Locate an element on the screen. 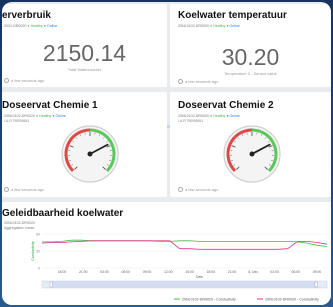  card-title: Geleidbaarheid koelwater is located at coordinates (63, 213).